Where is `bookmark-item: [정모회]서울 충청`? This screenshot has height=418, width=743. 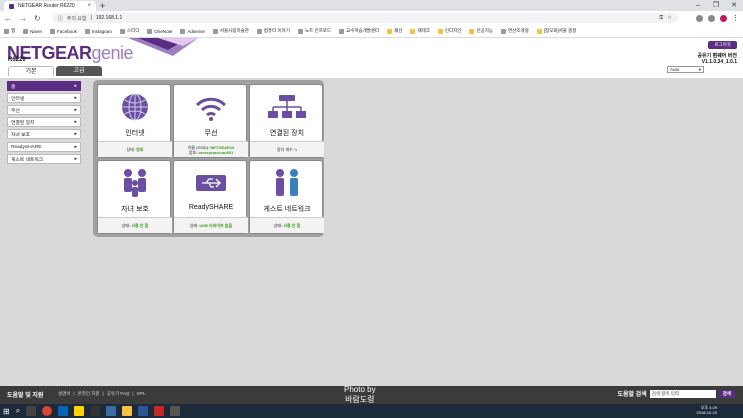
bookmark-item: [정모회]서울 충청 is located at coordinates (556, 31).